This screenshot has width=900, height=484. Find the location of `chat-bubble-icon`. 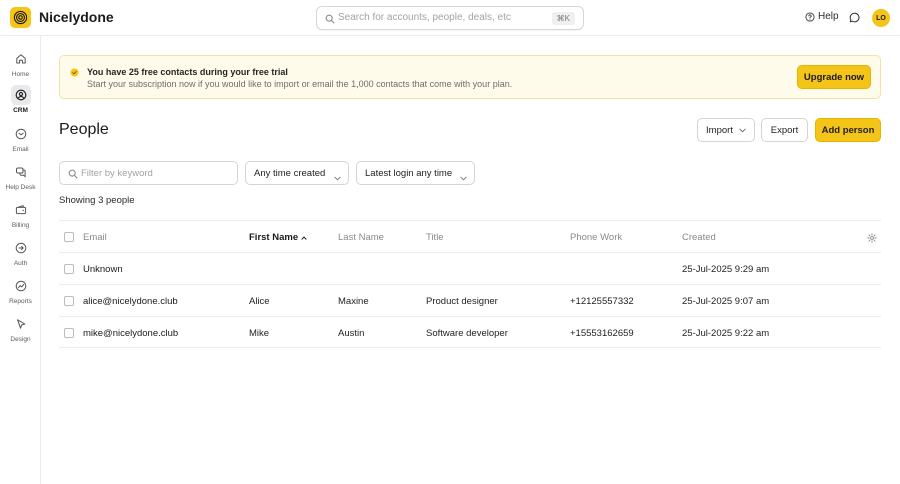

chat-bubble-icon is located at coordinates (854, 19).